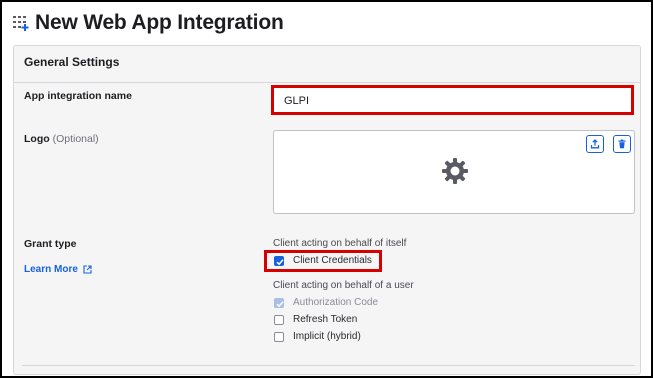  Describe the element at coordinates (37, 139) in the screenshot. I see `logo-label-text: Logo` at that location.